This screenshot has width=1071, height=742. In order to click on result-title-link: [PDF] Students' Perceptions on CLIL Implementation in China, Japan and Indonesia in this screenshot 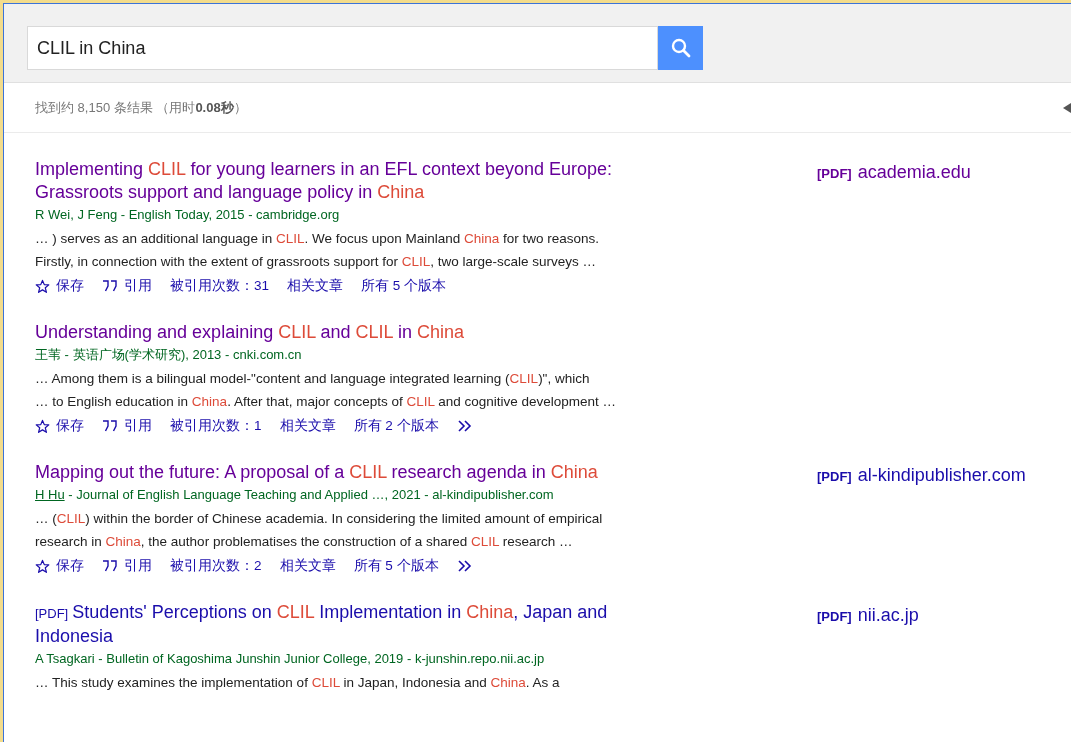, I will do `click(355, 624)`.